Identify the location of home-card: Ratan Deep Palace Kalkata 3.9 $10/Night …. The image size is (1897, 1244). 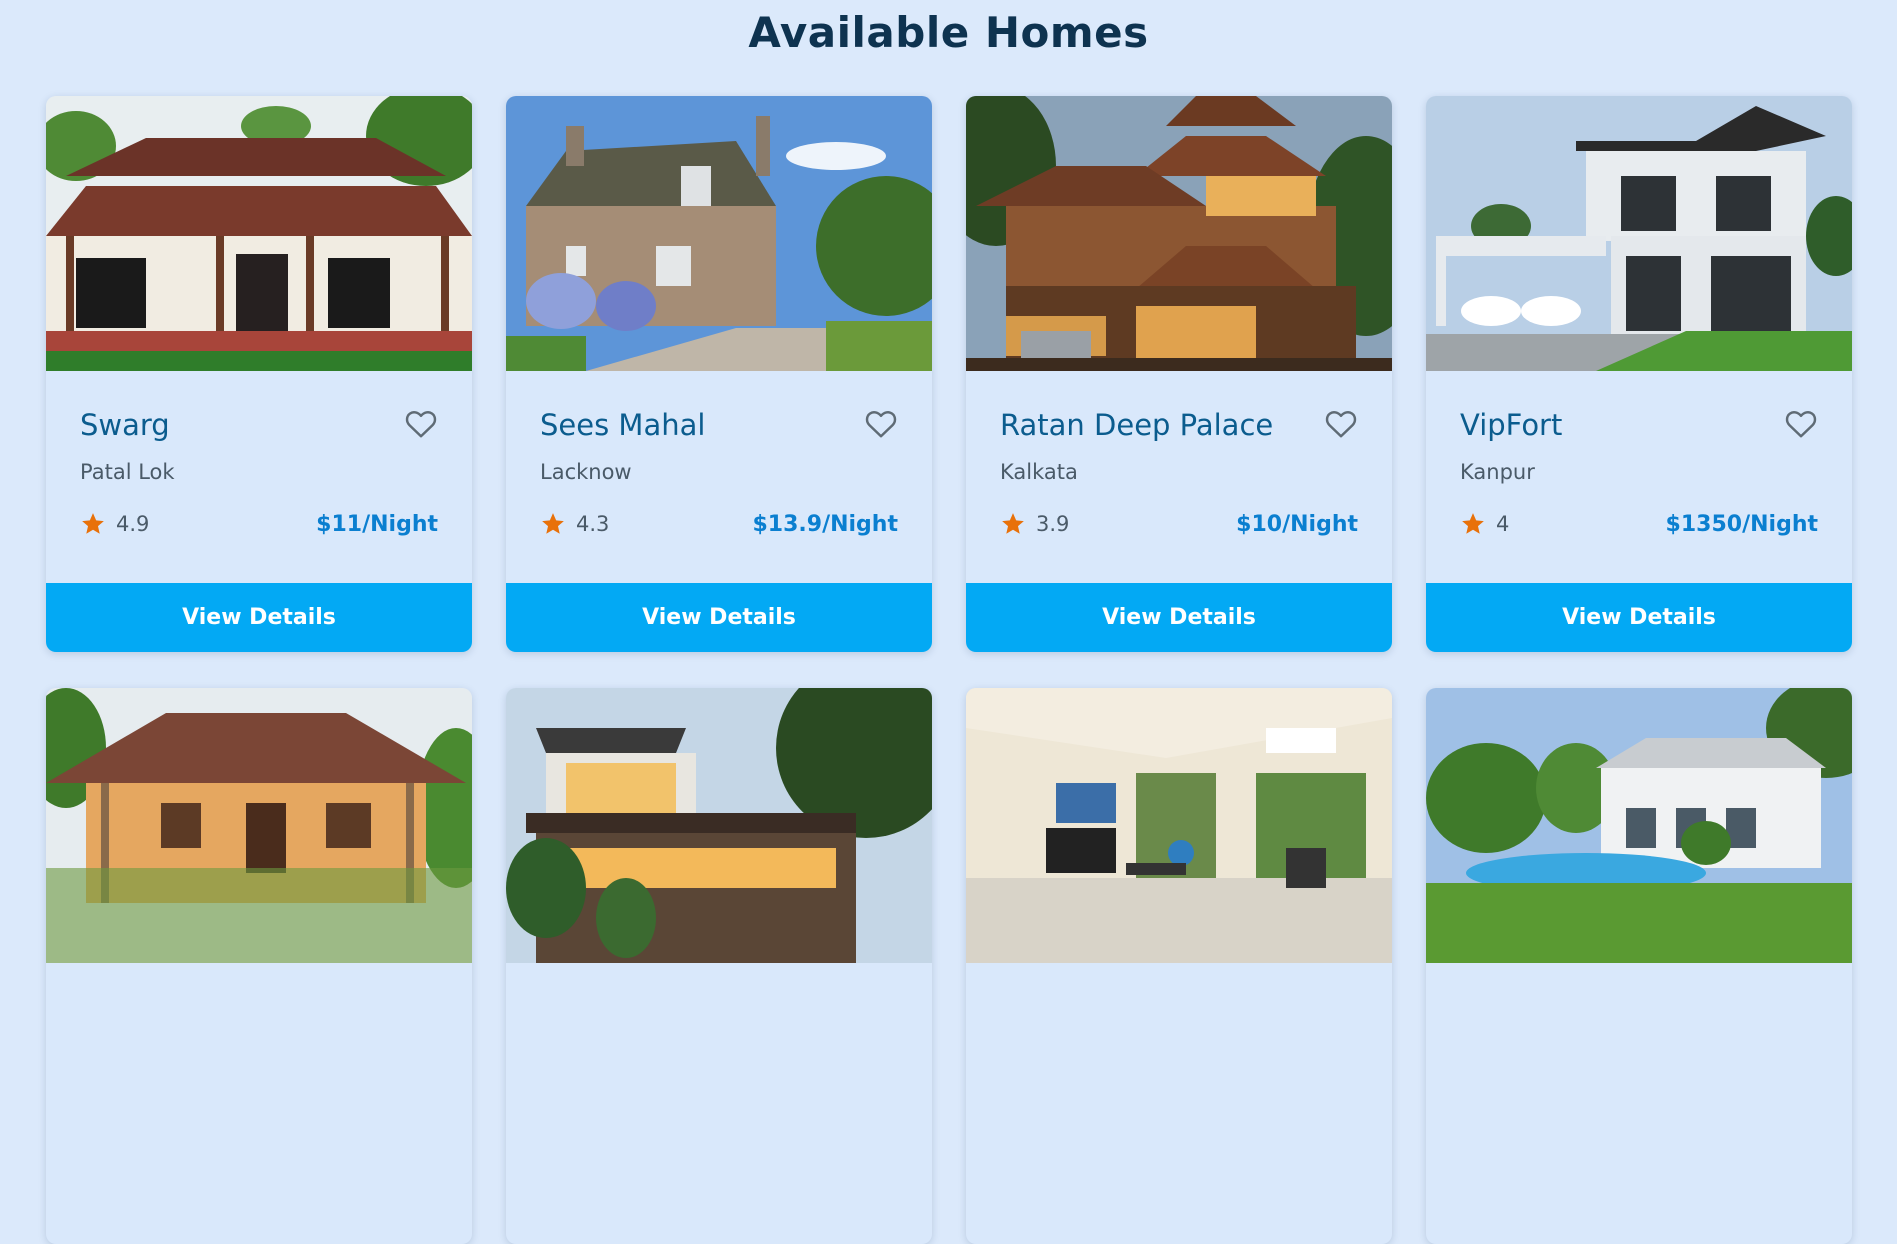
(1179, 374).